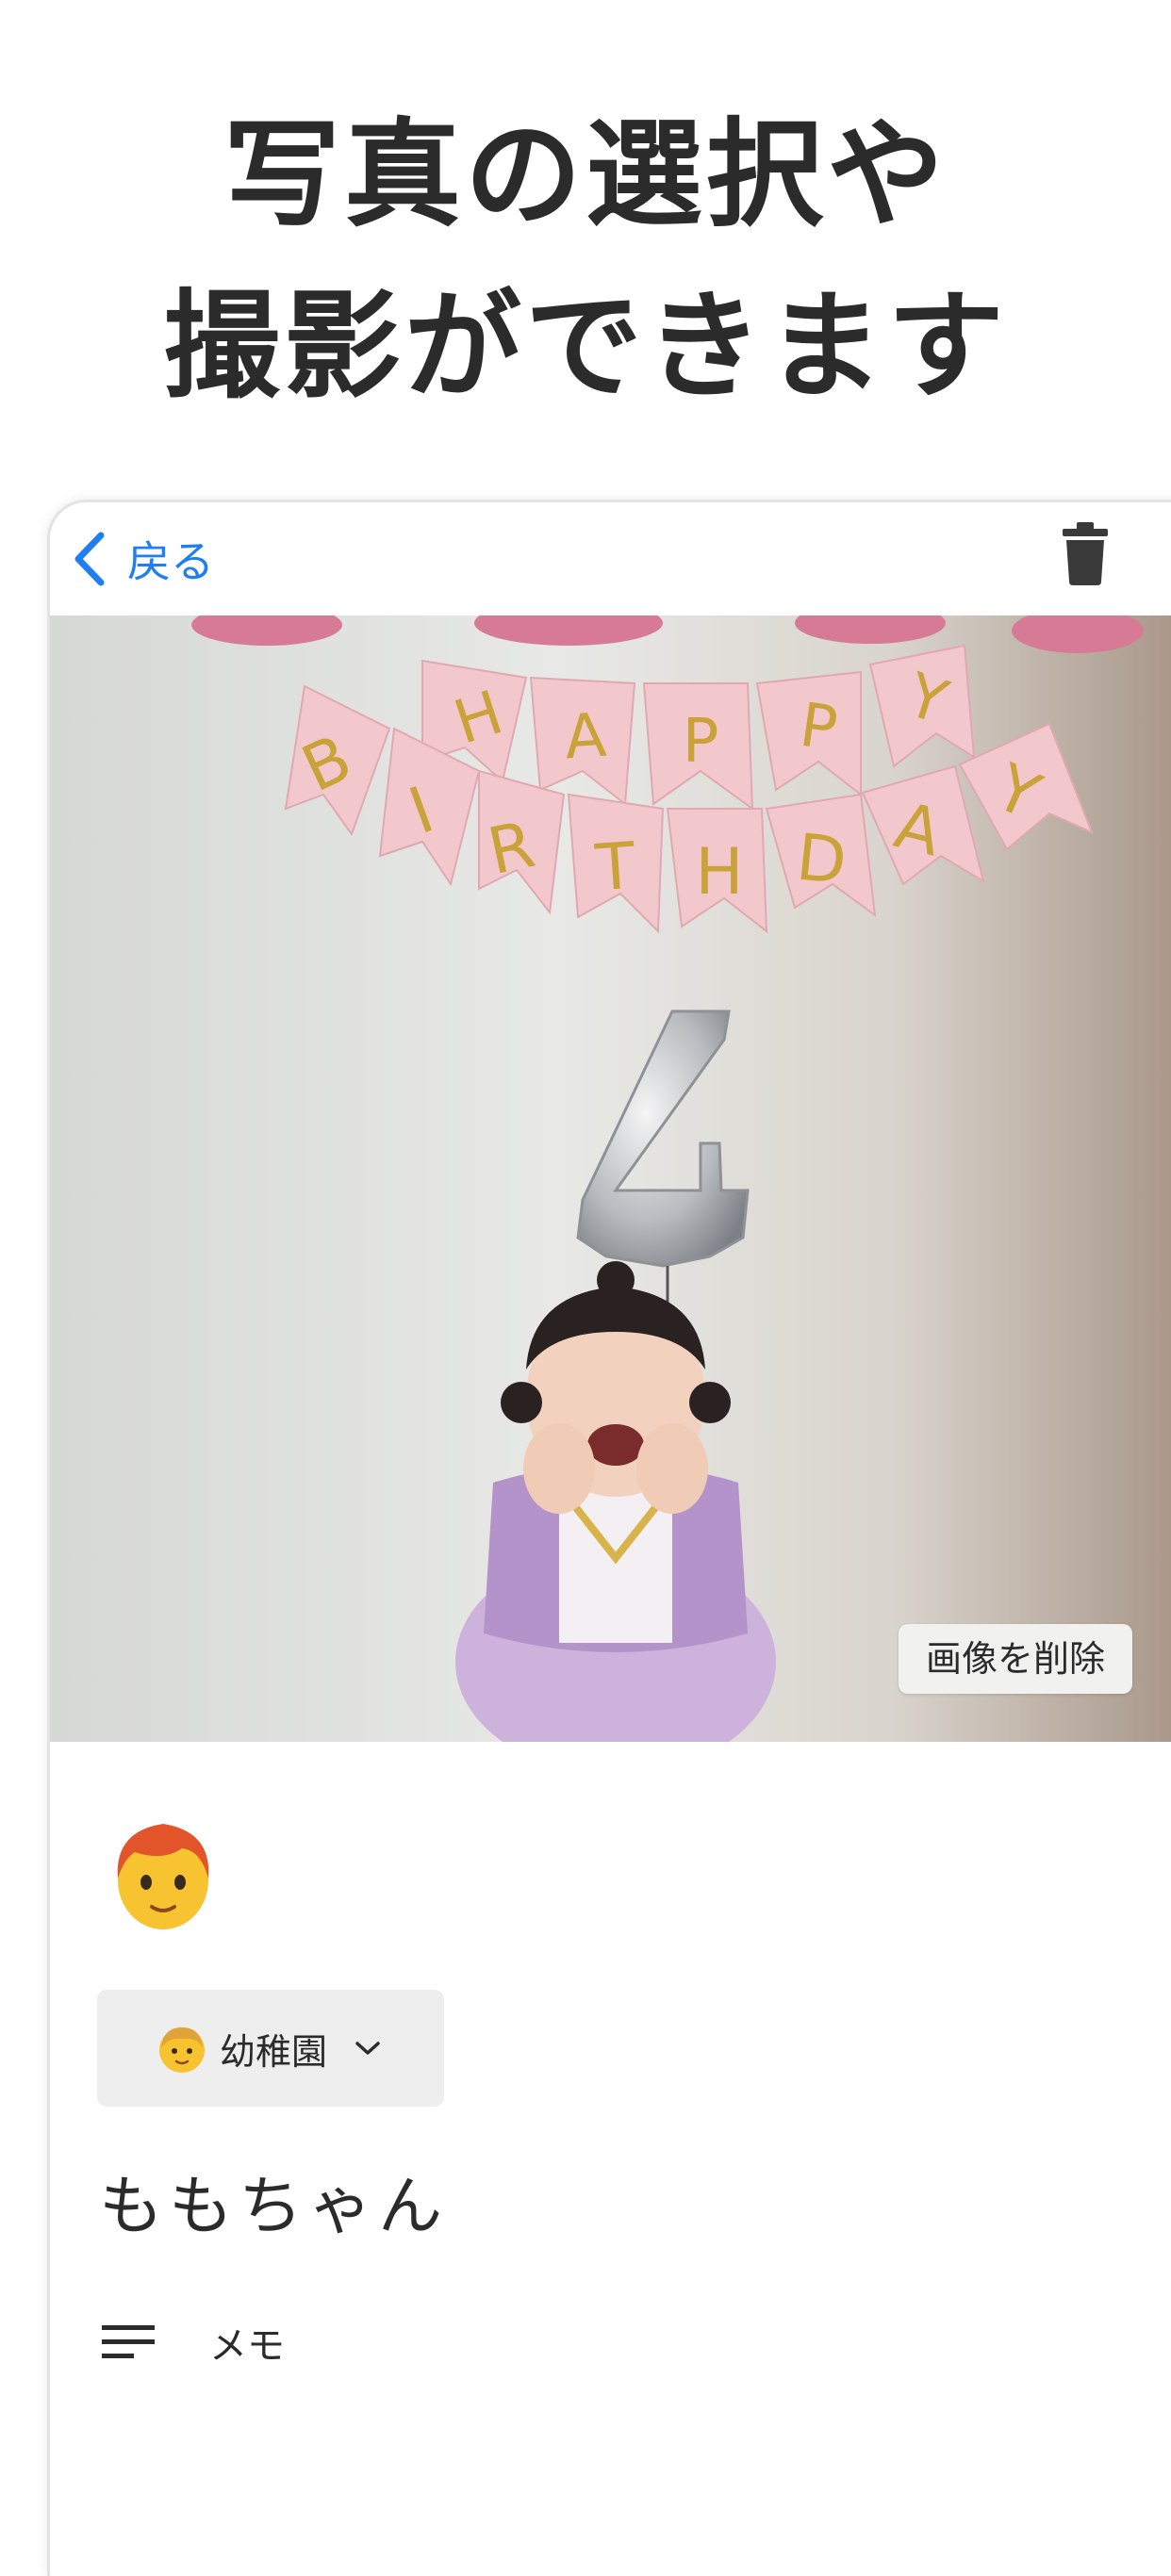 The height and width of the screenshot is (2576, 1171). I want to click on headline: 写真の選択や 撮影ができます, so click(585, 261).